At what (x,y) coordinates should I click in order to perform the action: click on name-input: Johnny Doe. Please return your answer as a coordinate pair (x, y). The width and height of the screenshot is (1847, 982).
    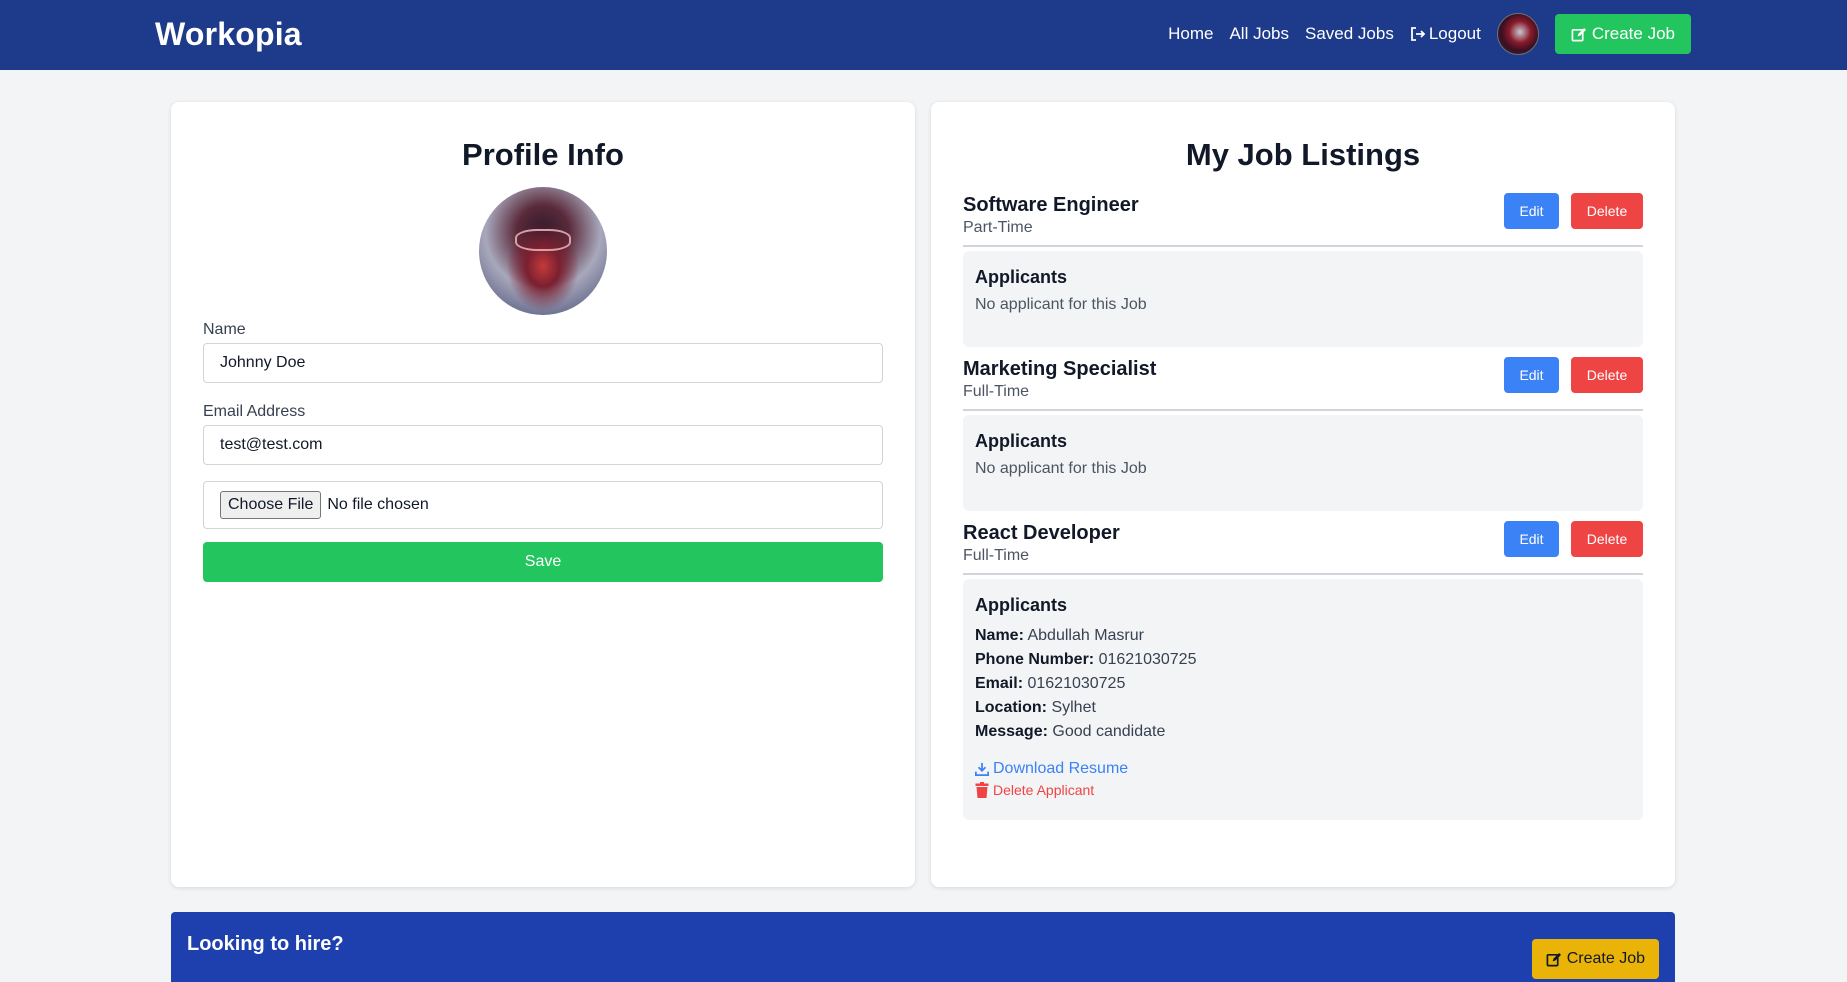
    Looking at the image, I should click on (543, 363).